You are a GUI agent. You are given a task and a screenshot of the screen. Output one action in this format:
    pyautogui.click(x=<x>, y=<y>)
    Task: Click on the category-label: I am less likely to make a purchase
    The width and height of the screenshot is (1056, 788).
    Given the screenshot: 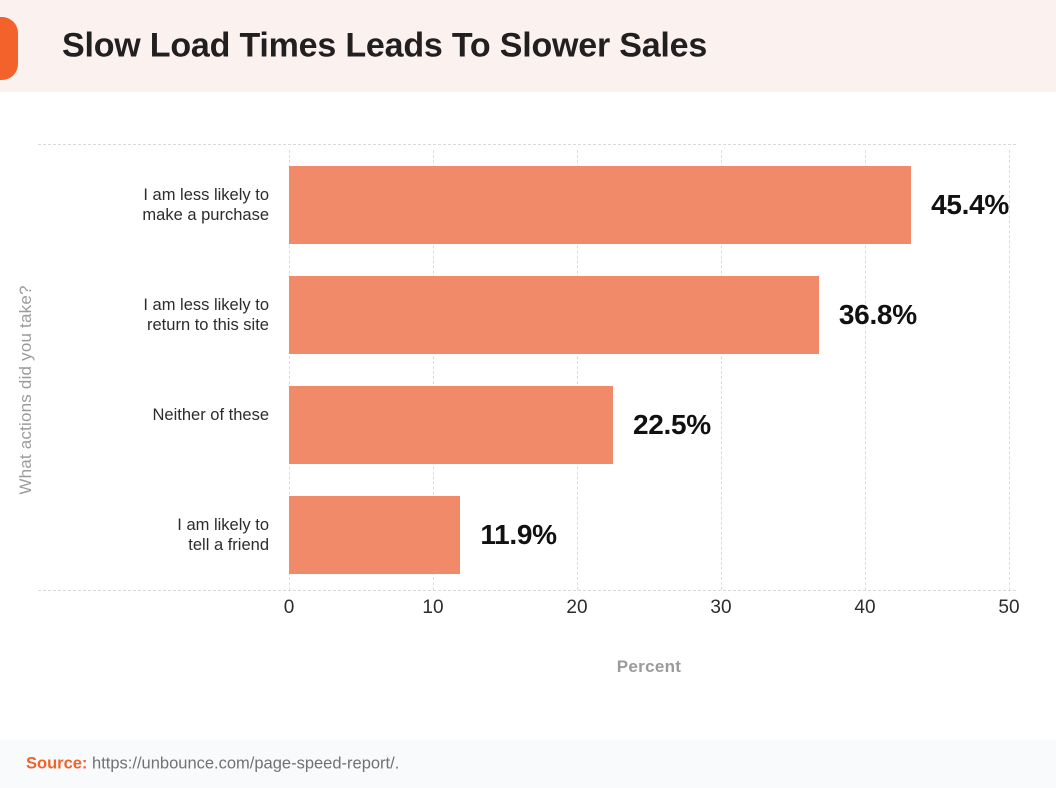 What is the action you would take?
    pyautogui.click(x=205, y=205)
    